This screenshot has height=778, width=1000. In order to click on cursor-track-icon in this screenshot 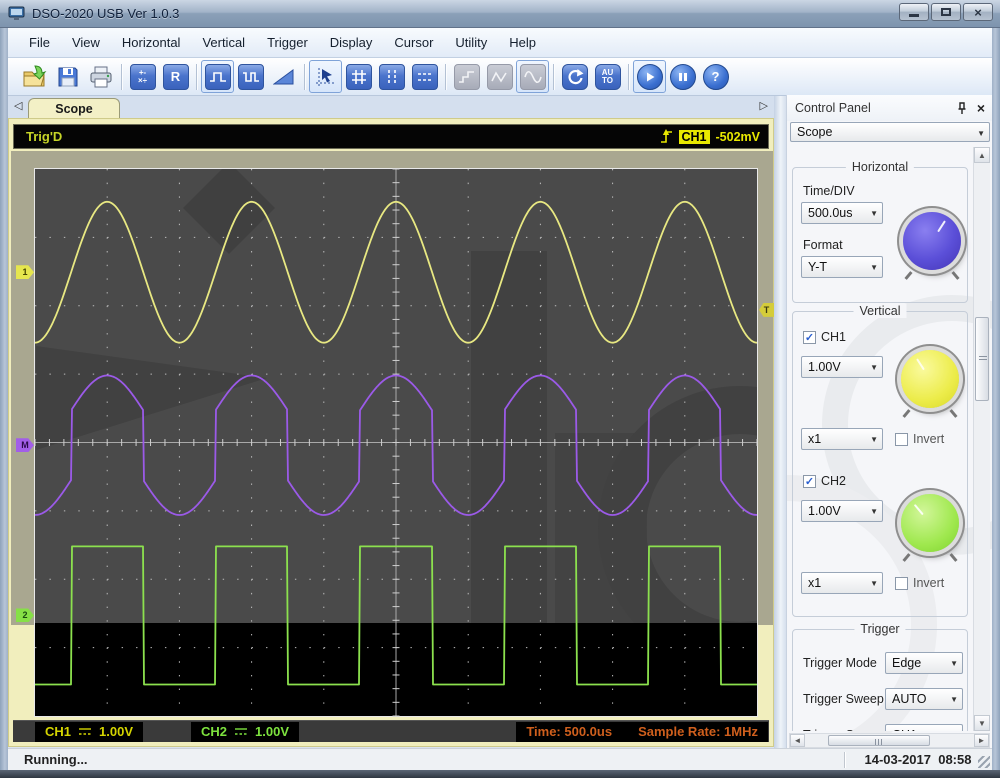, I will do `click(325, 76)`.